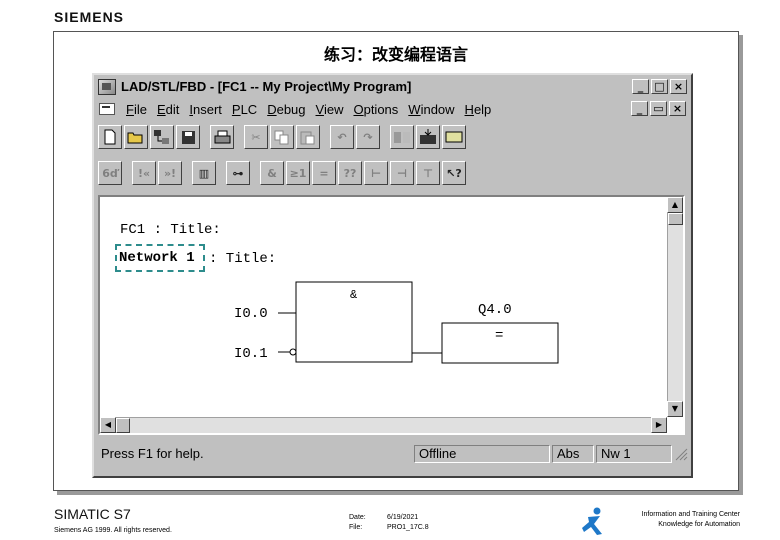 This screenshot has width=780, height=540. I want to click on assign-operator: =, so click(499, 336).